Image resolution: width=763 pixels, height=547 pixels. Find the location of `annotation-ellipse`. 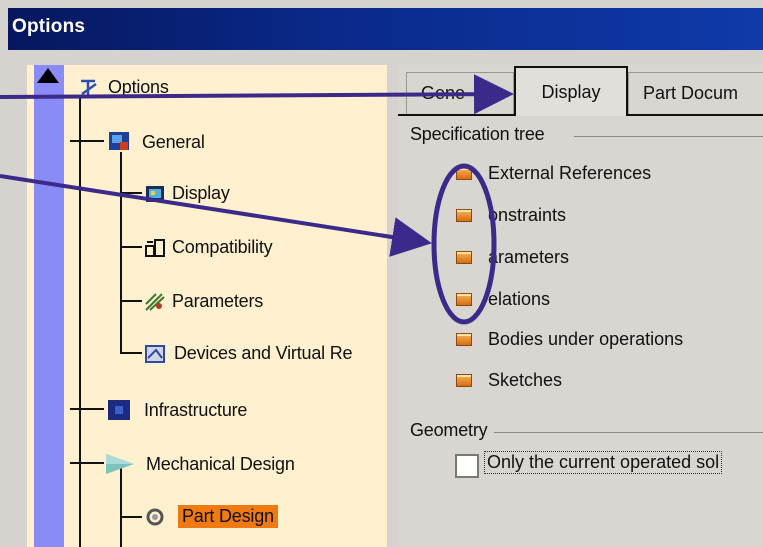

annotation-ellipse is located at coordinates (464, 244).